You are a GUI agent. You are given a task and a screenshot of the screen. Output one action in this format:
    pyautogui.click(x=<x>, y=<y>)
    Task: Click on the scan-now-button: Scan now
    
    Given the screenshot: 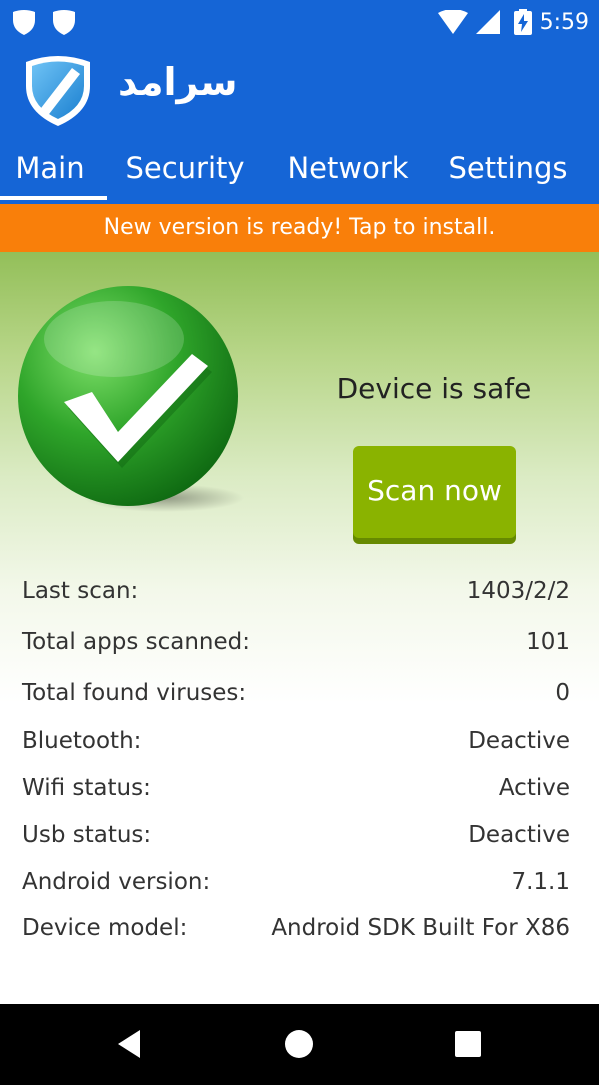 What is the action you would take?
    pyautogui.click(x=434, y=492)
    